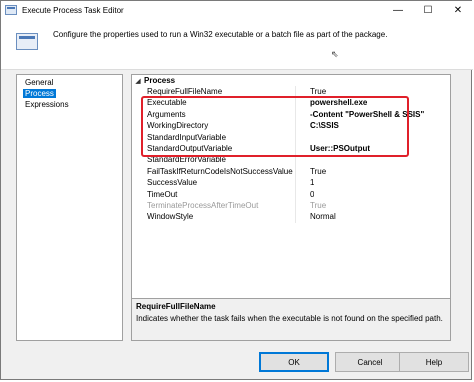  What do you see at coordinates (47, 104) in the screenshot?
I see `nav-item-label: Expressions` at bounding box center [47, 104].